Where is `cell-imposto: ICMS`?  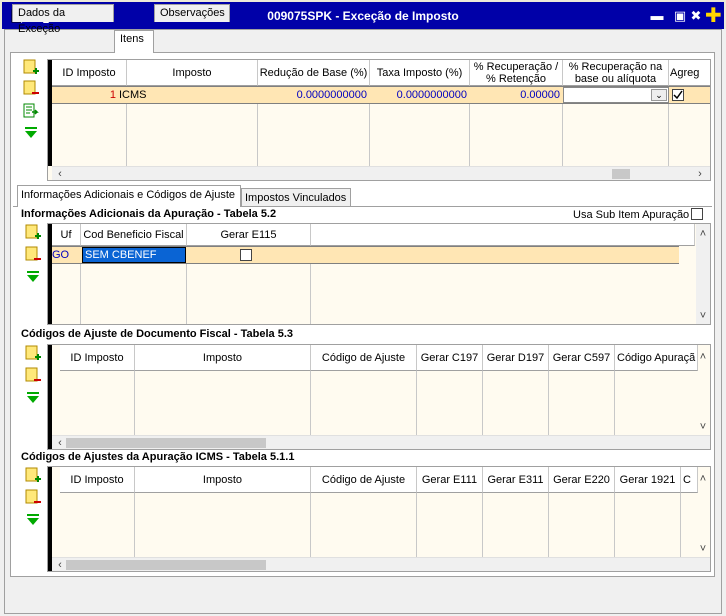
cell-imposto: ICMS is located at coordinates (184, 95).